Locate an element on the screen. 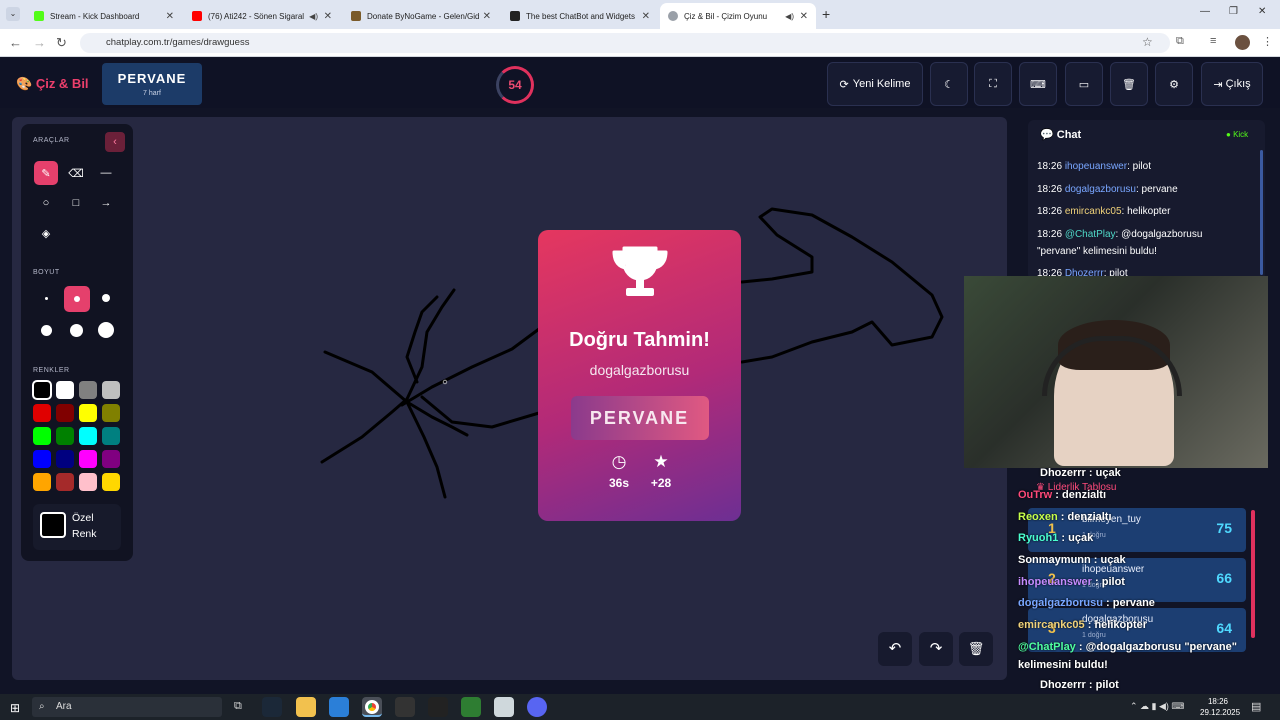  epic-taskbar-icon is located at coordinates (438, 707).